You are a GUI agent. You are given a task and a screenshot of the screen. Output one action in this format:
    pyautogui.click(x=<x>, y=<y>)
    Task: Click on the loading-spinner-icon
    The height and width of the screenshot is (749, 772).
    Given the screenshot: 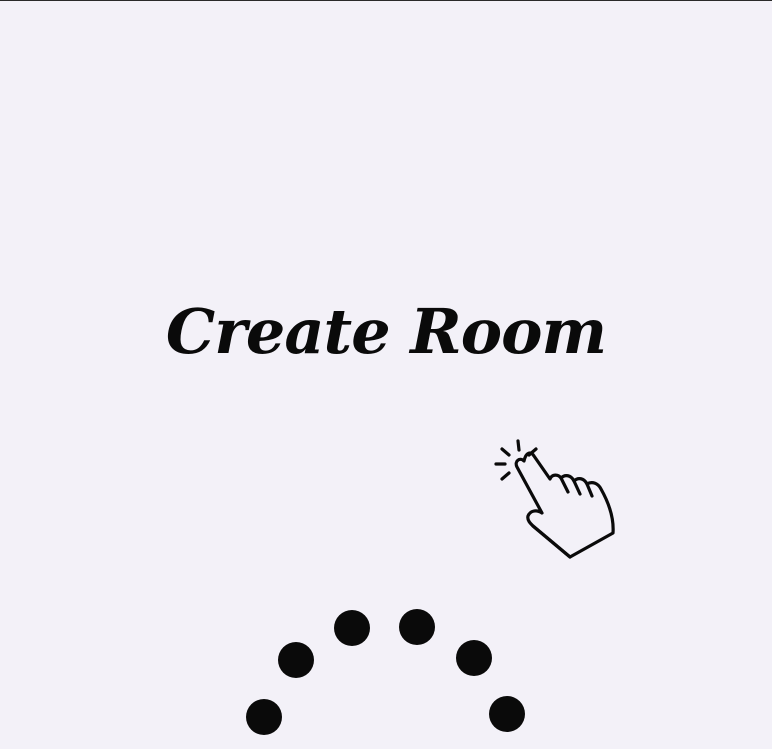 What is the action you would take?
    pyautogui.click(x=385, y=672)
    